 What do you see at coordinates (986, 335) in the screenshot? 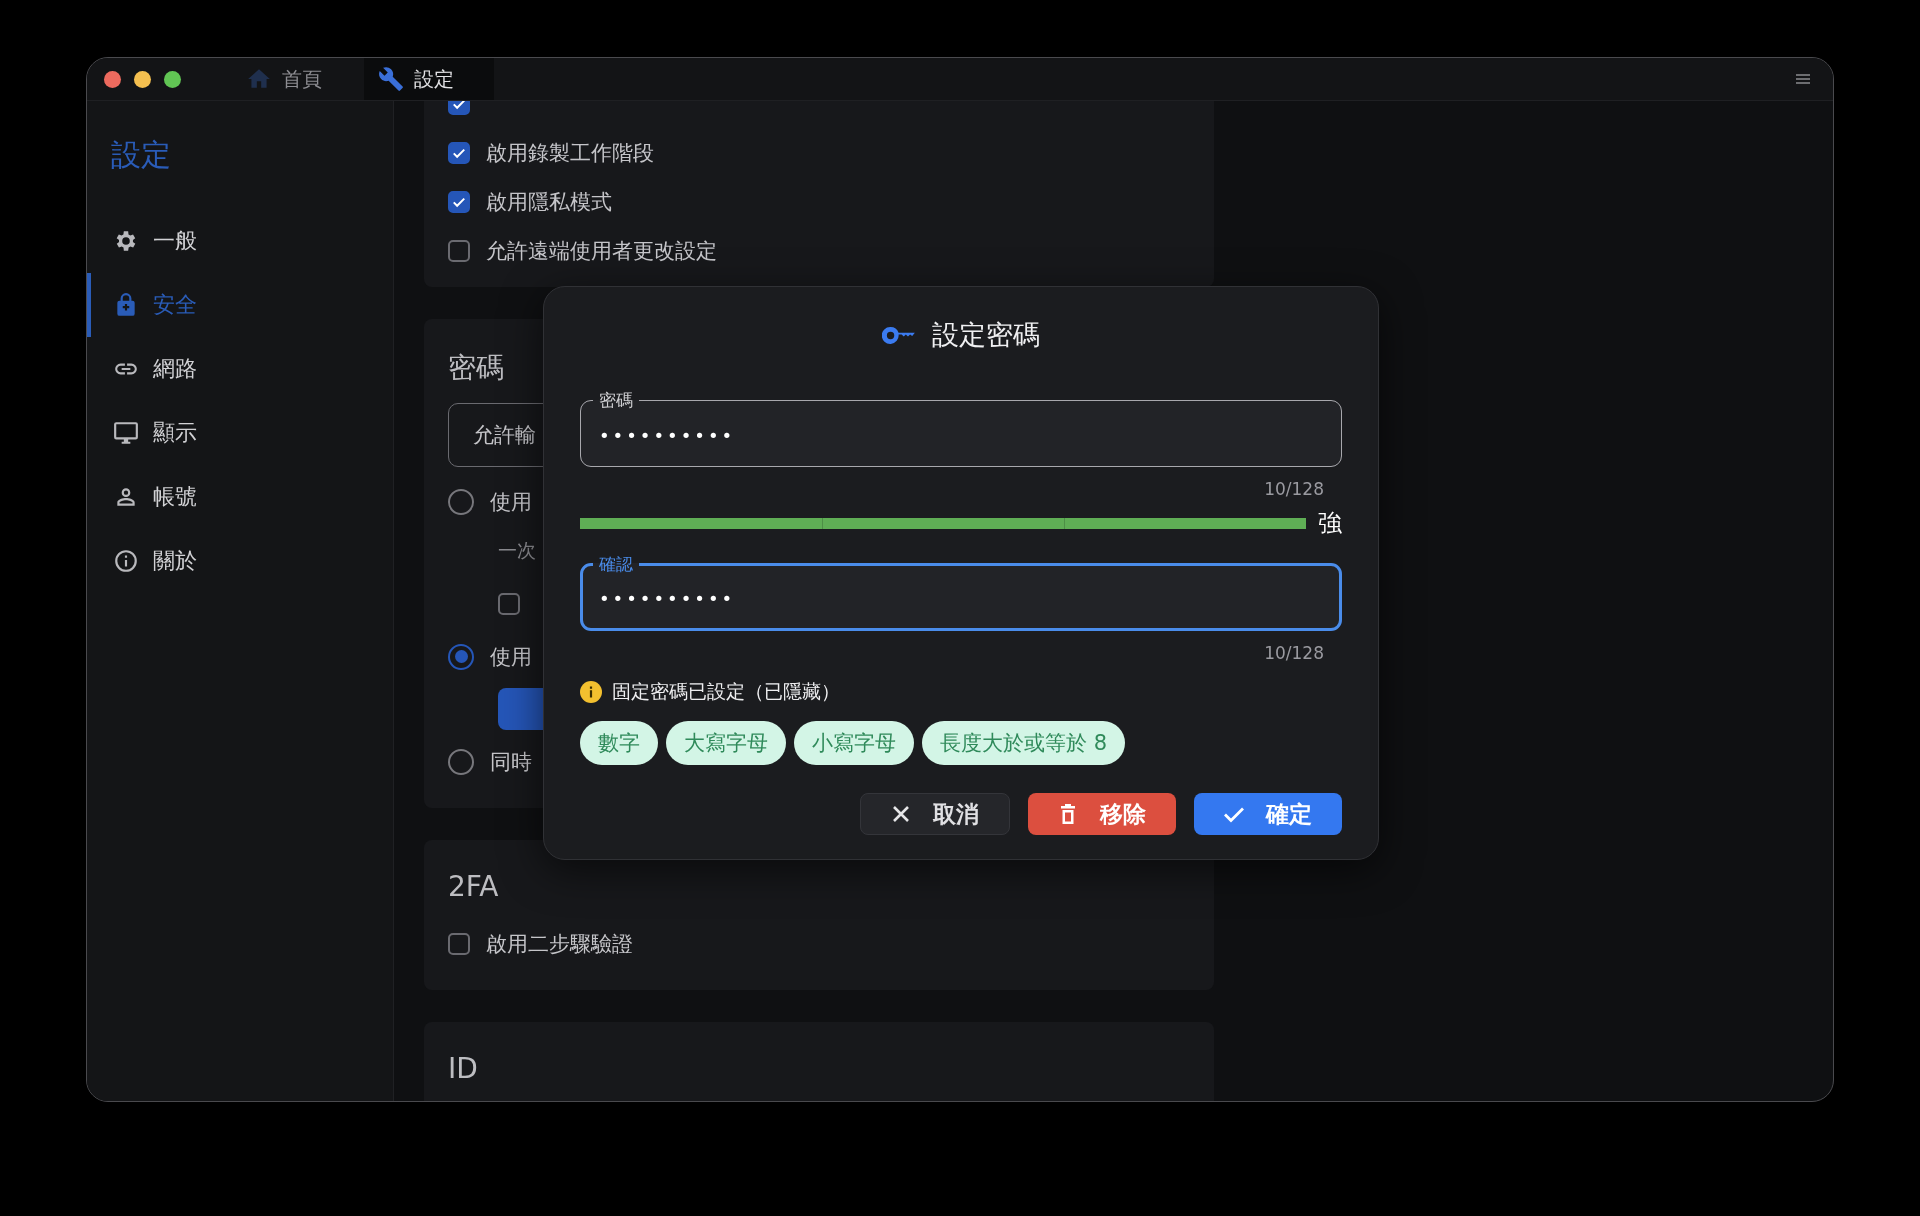
I see `dialog-title: 設定密碼` at bounding box center [986, 335].